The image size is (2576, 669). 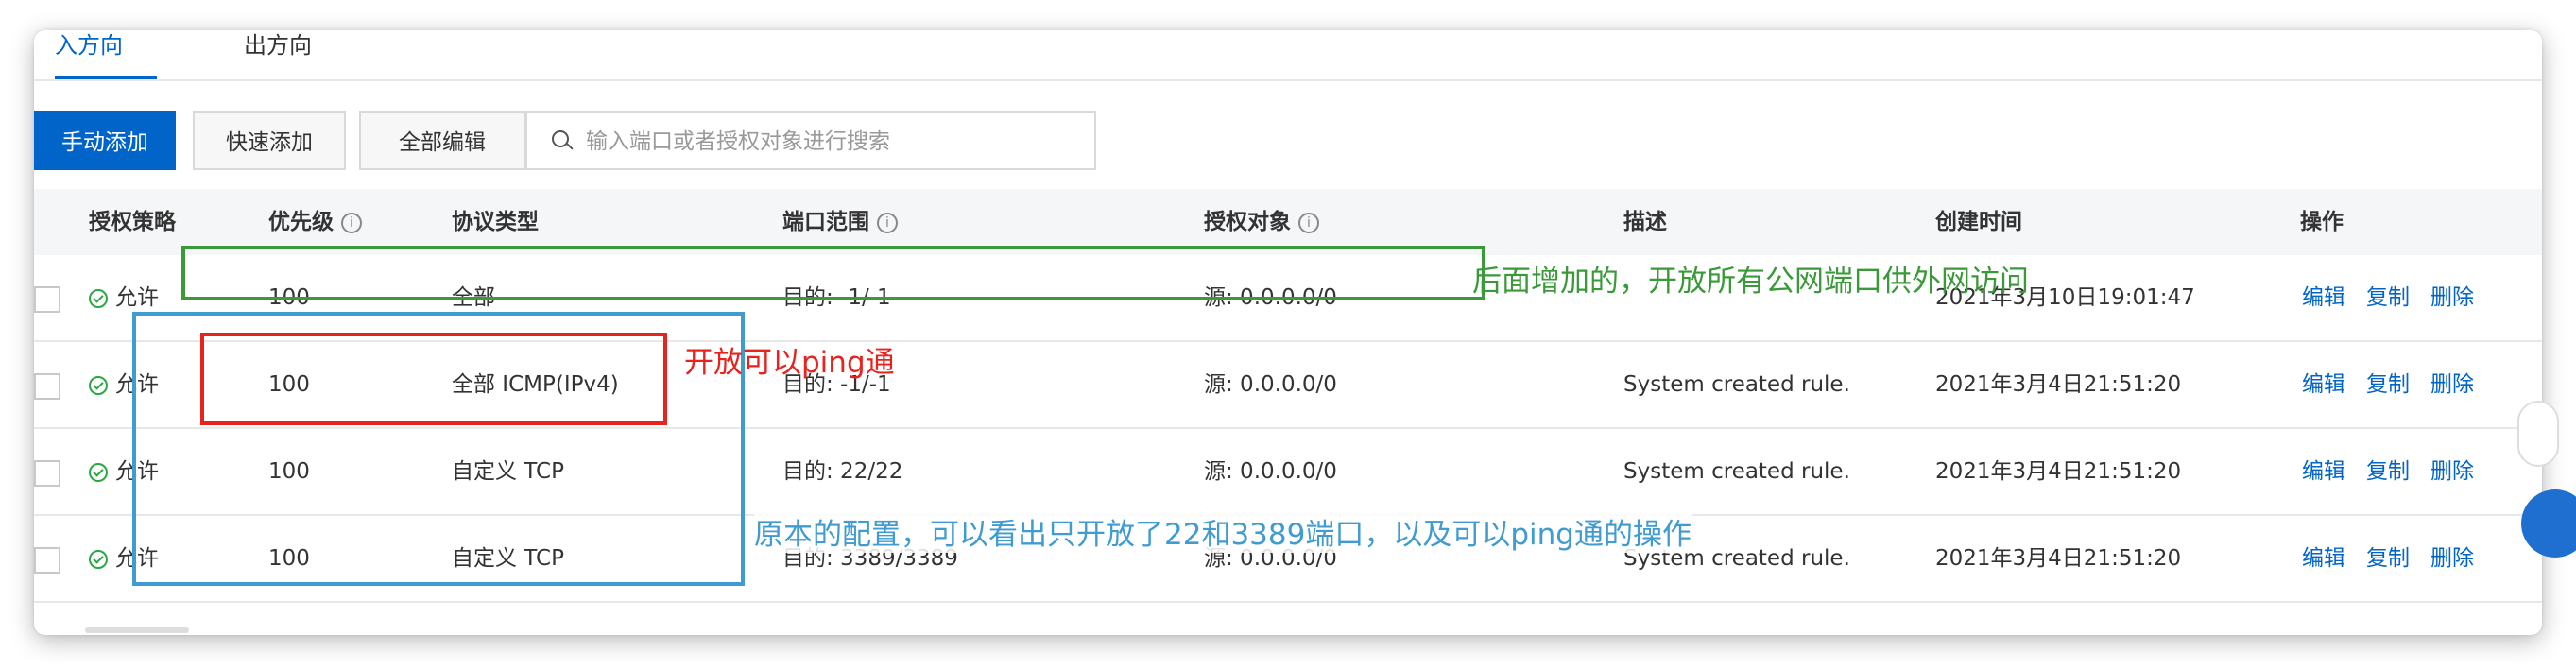 What do you see at coordinates (2538, 434) in the screenshot?
I see `side-collapse-handle` at bounding box center [2538, 434].